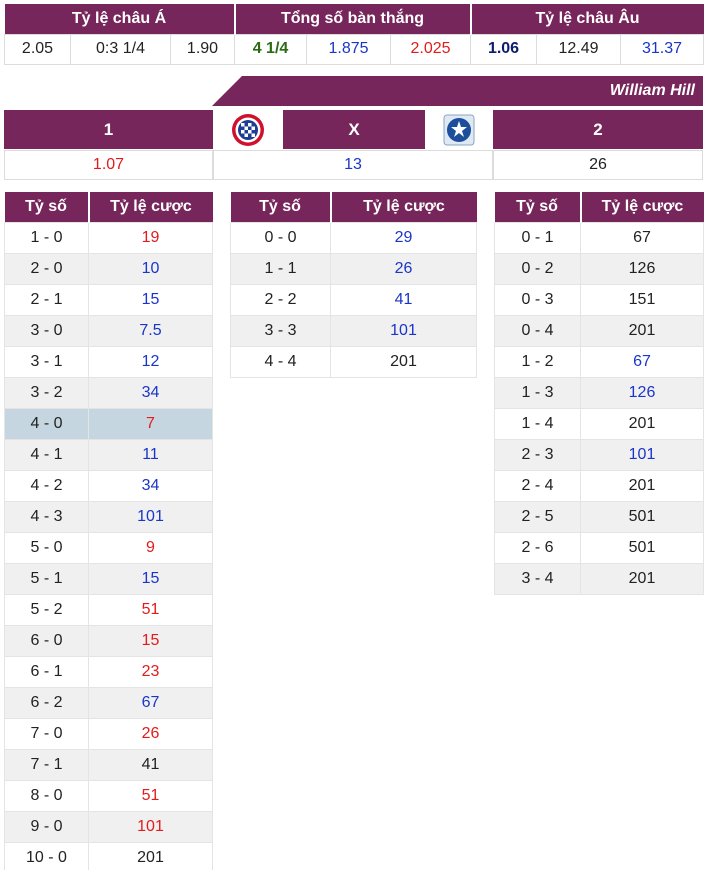 This screenshot has width=704, height=870. Describe the element at coordinates (46, 392) in the screenshot. I see `score-cell: 3 - 2` at that location.